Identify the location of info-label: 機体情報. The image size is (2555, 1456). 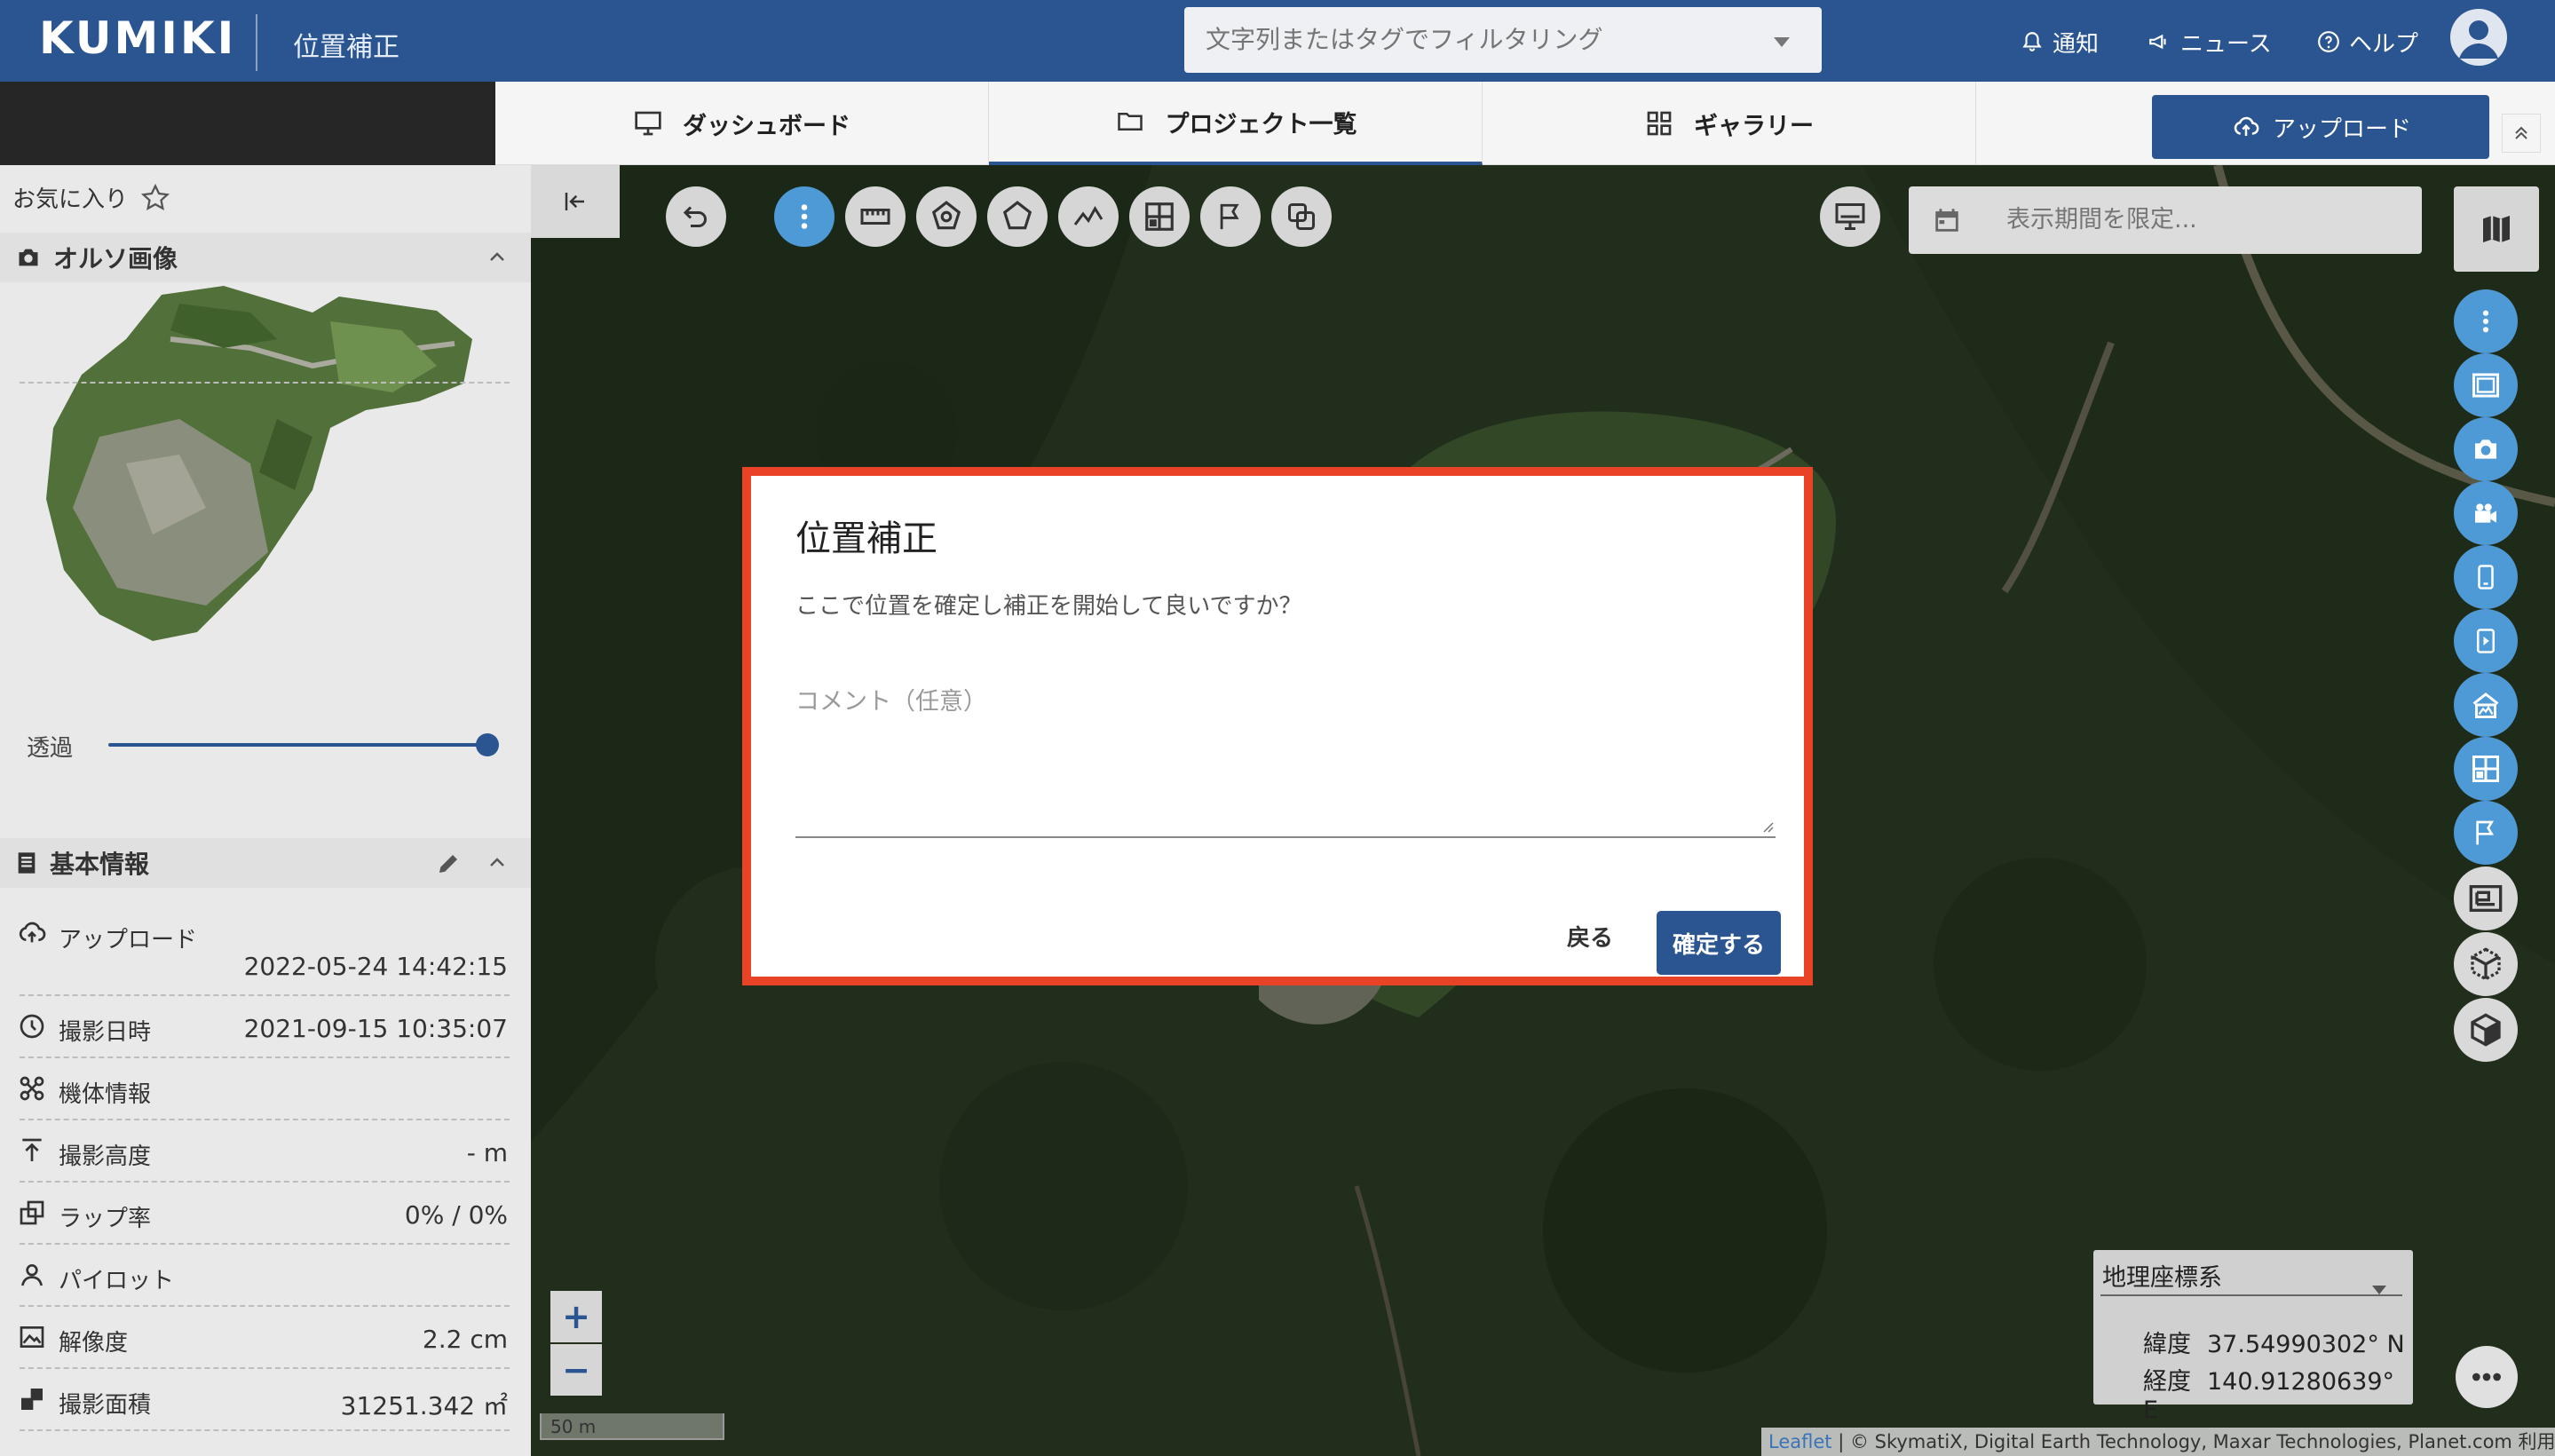
(105, 1094).